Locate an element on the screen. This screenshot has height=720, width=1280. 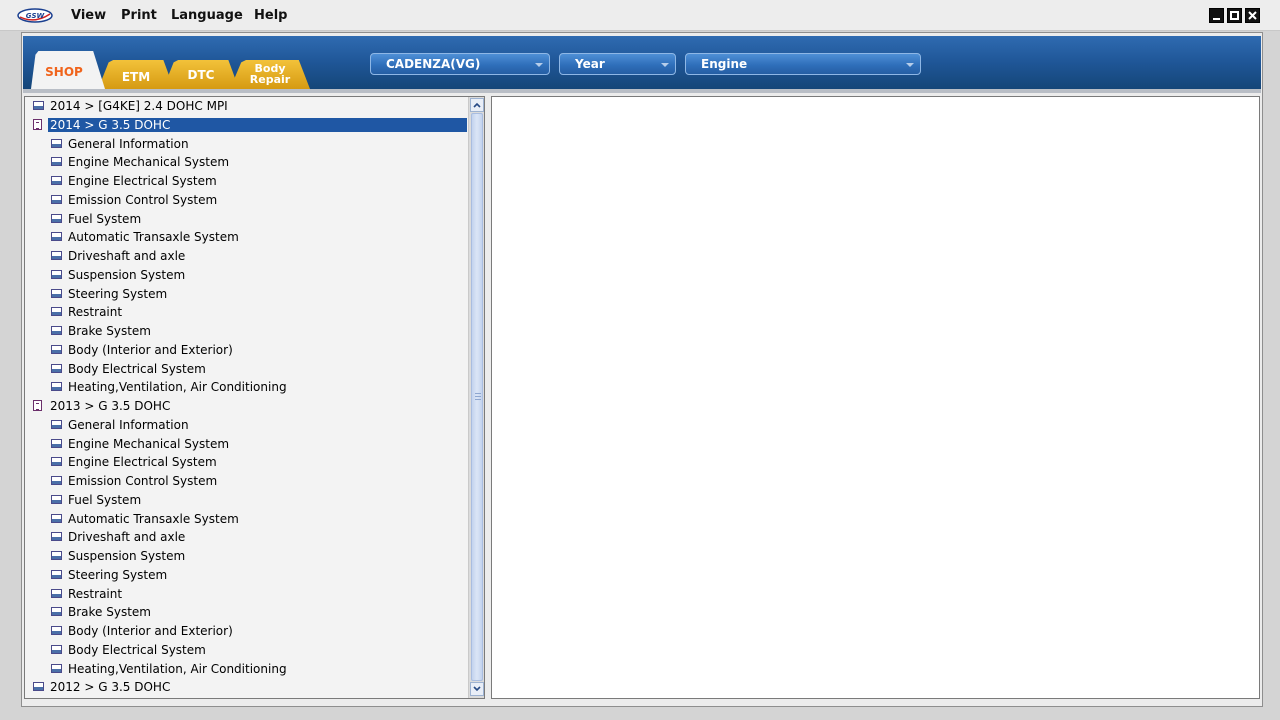
tree-scrollbar is located at coordinates (476, 397).